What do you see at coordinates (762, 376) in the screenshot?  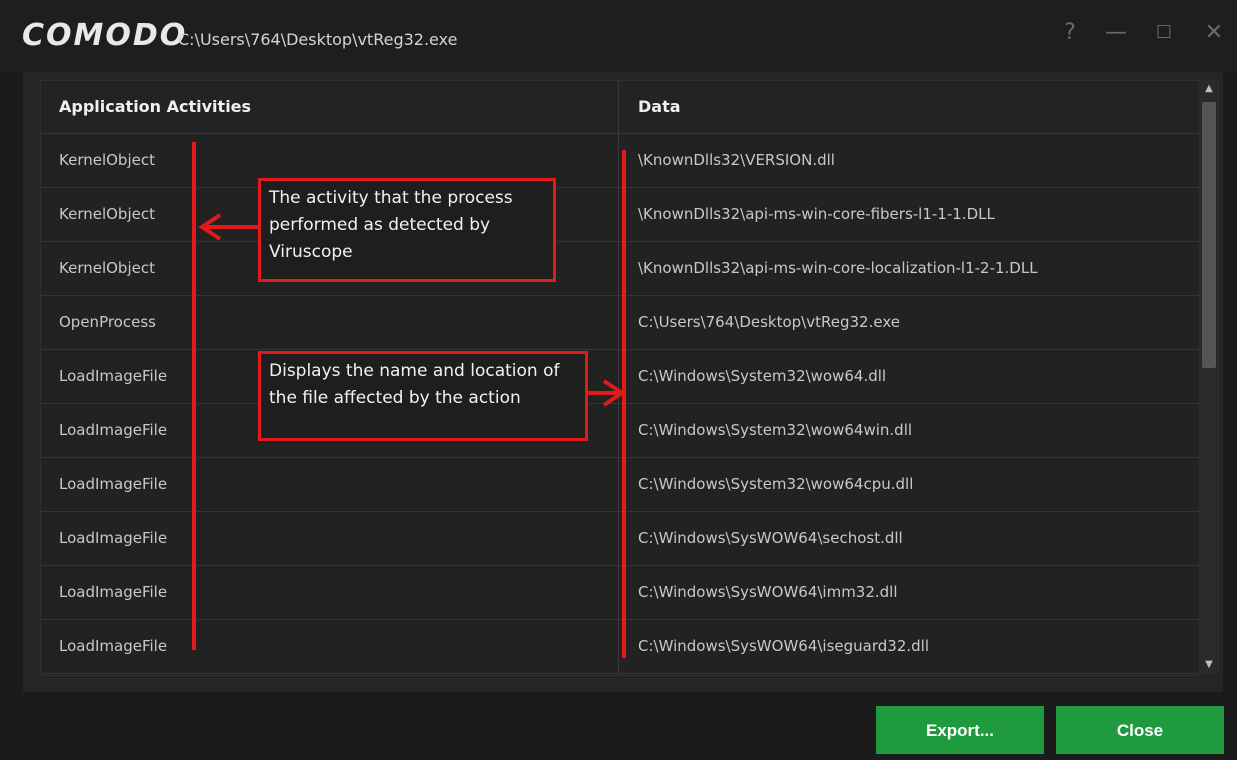 I see `data-cell: C:\Windows\System32\wow64.dll` at bounding box center [762, 376].